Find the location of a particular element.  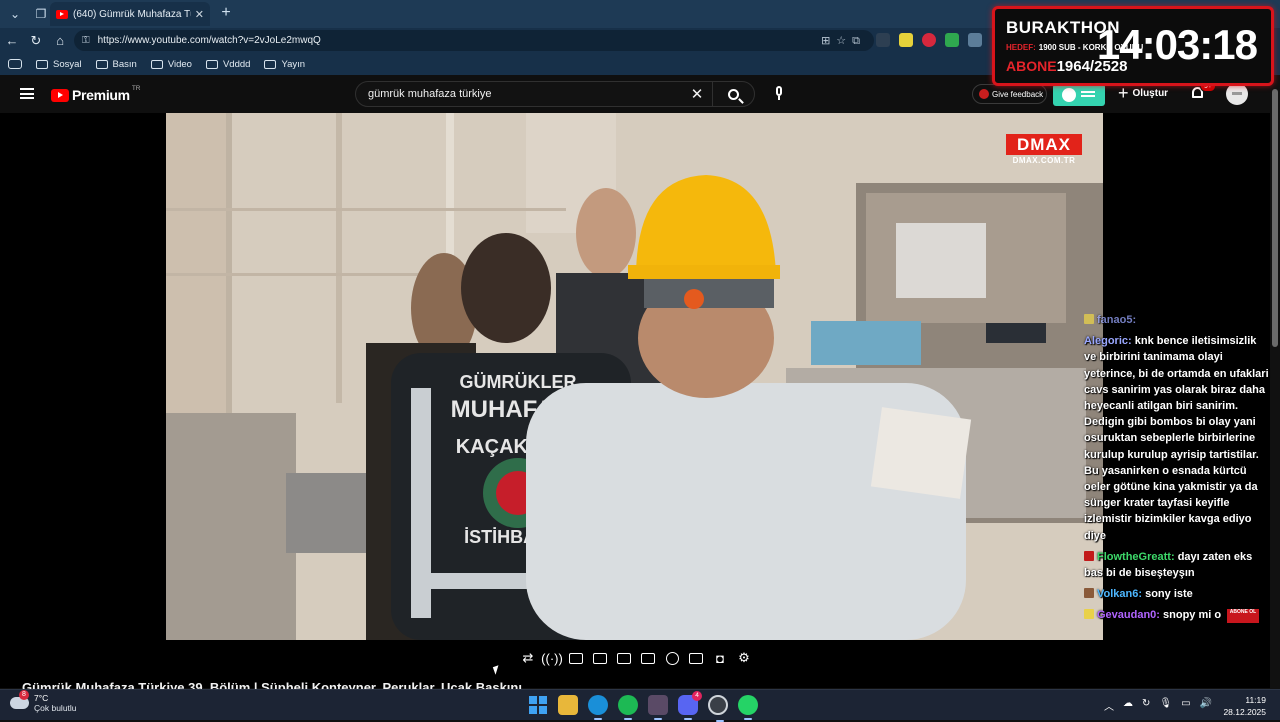

workspaces-icon: ❐ is located at coordinates (41, 14).